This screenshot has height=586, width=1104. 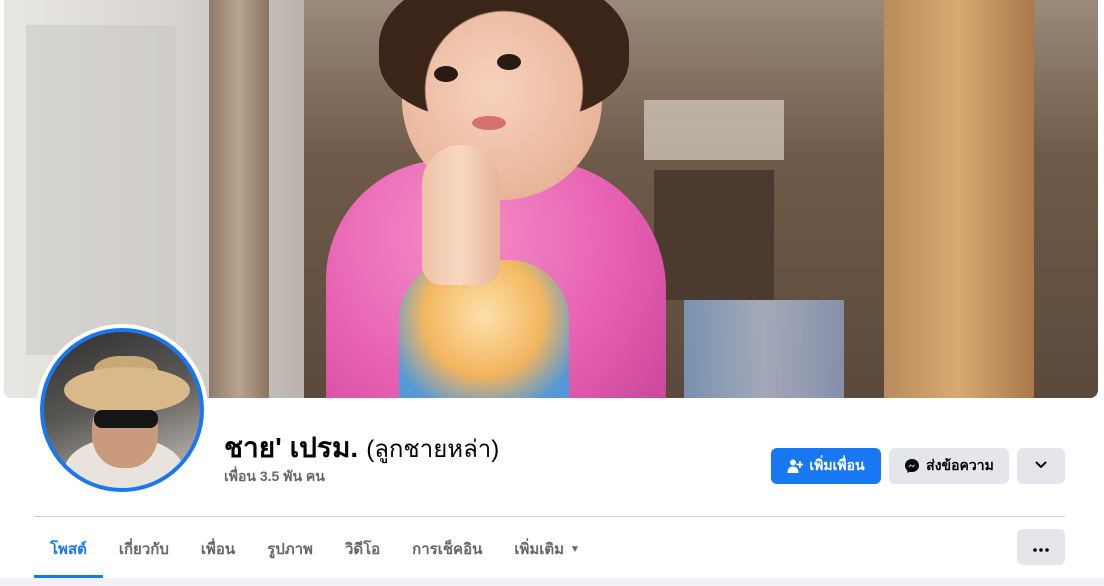 What do you see at coordinates (461, 215) in the screenshot?
I see `cover-photo-hands` at bounding box center [461, 215].